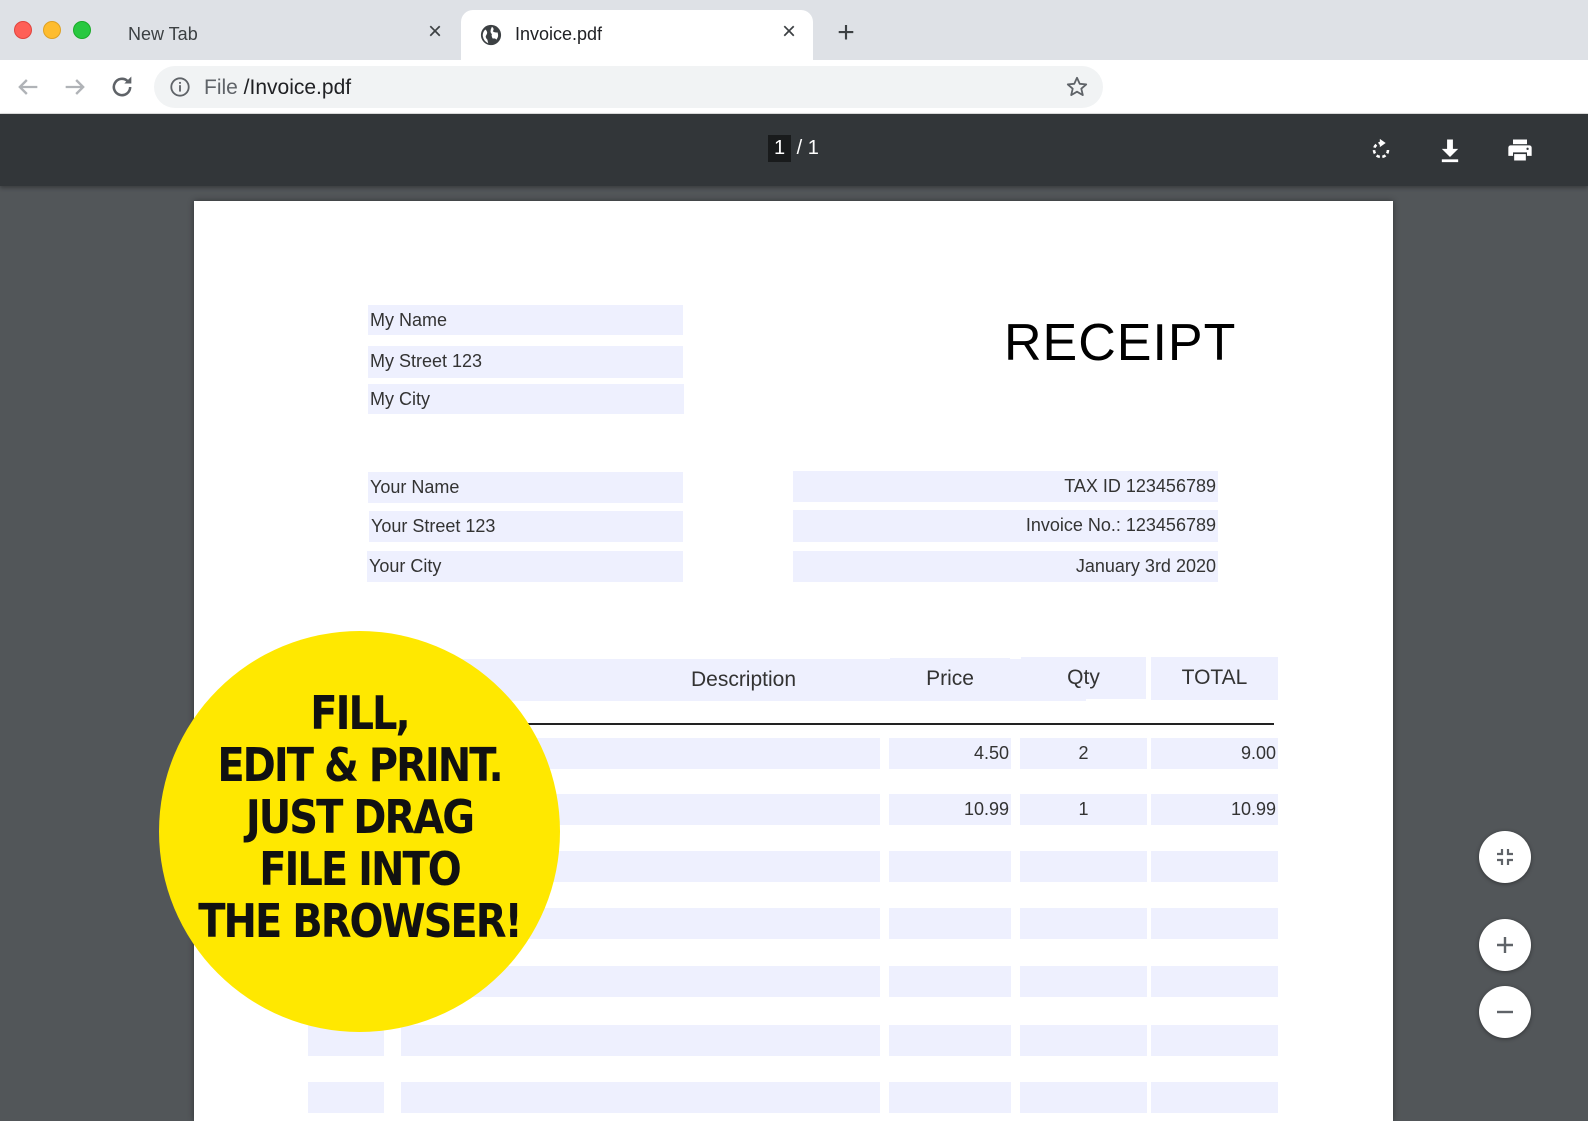 This screenshot has height=1121, width=1588. I want to click on pdf-toolbar: 1 / 1, so click(794, 150).